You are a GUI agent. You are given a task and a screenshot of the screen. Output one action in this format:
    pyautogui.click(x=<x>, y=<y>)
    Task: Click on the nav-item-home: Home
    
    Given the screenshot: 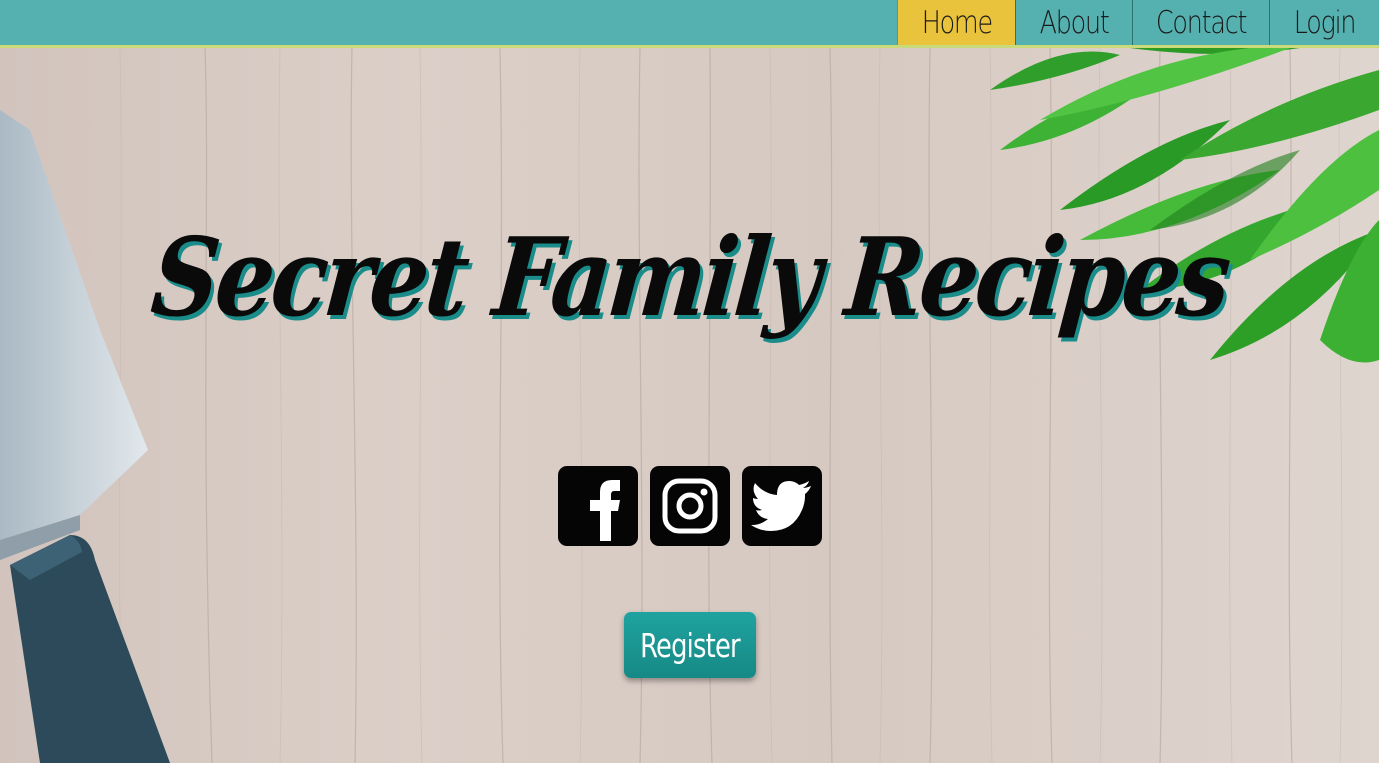 What is the action you would take?
    pyautogui.click(x=956, y=22)
    